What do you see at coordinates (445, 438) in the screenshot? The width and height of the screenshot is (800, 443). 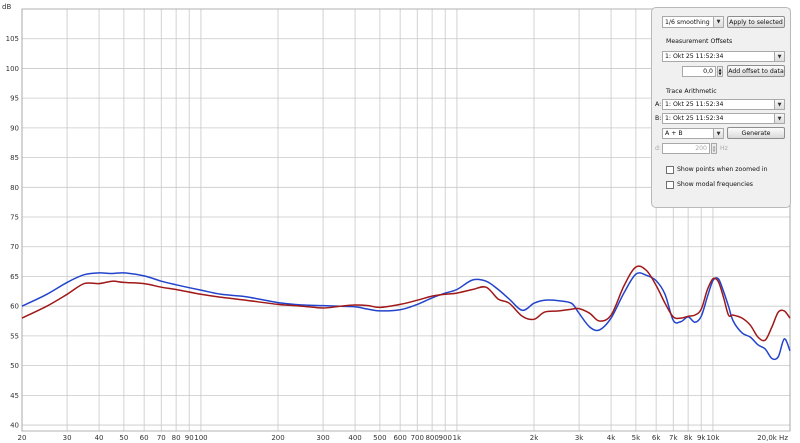 I see `x-tick-label: 900` at bounding box center [445, 438].